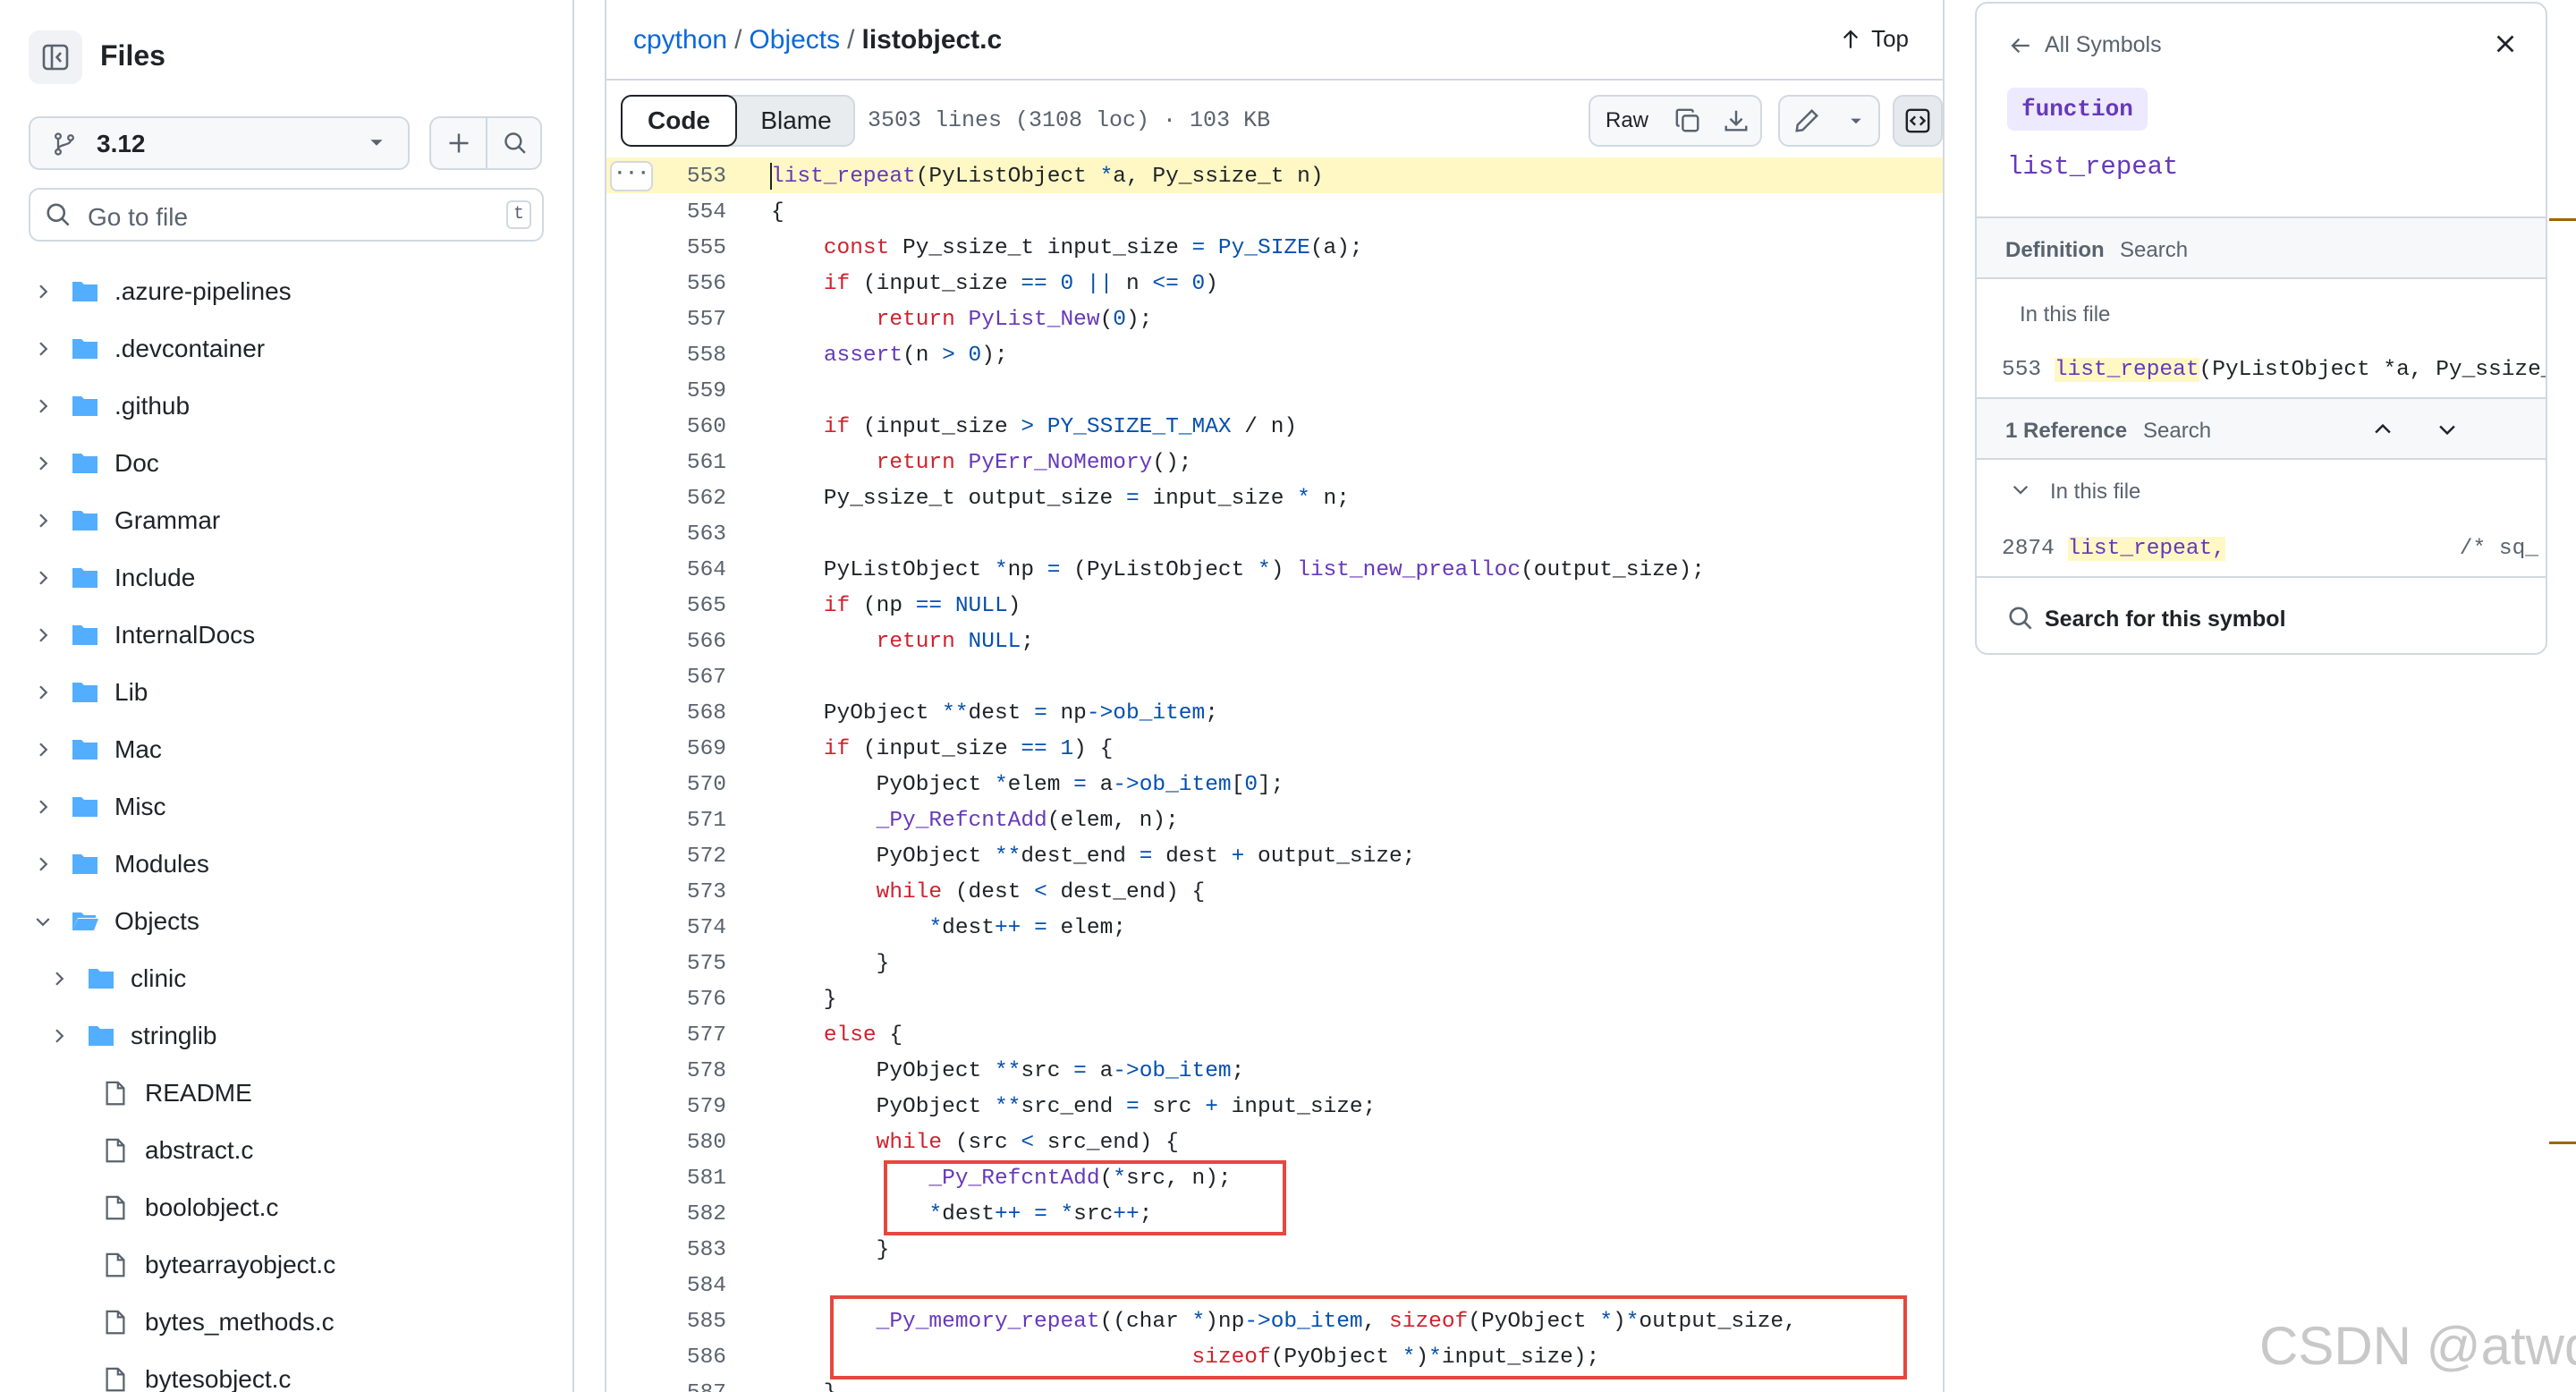  Describe the element at coordinates (681, 391) in the screenshot. I see `line-number: 559` at that location.